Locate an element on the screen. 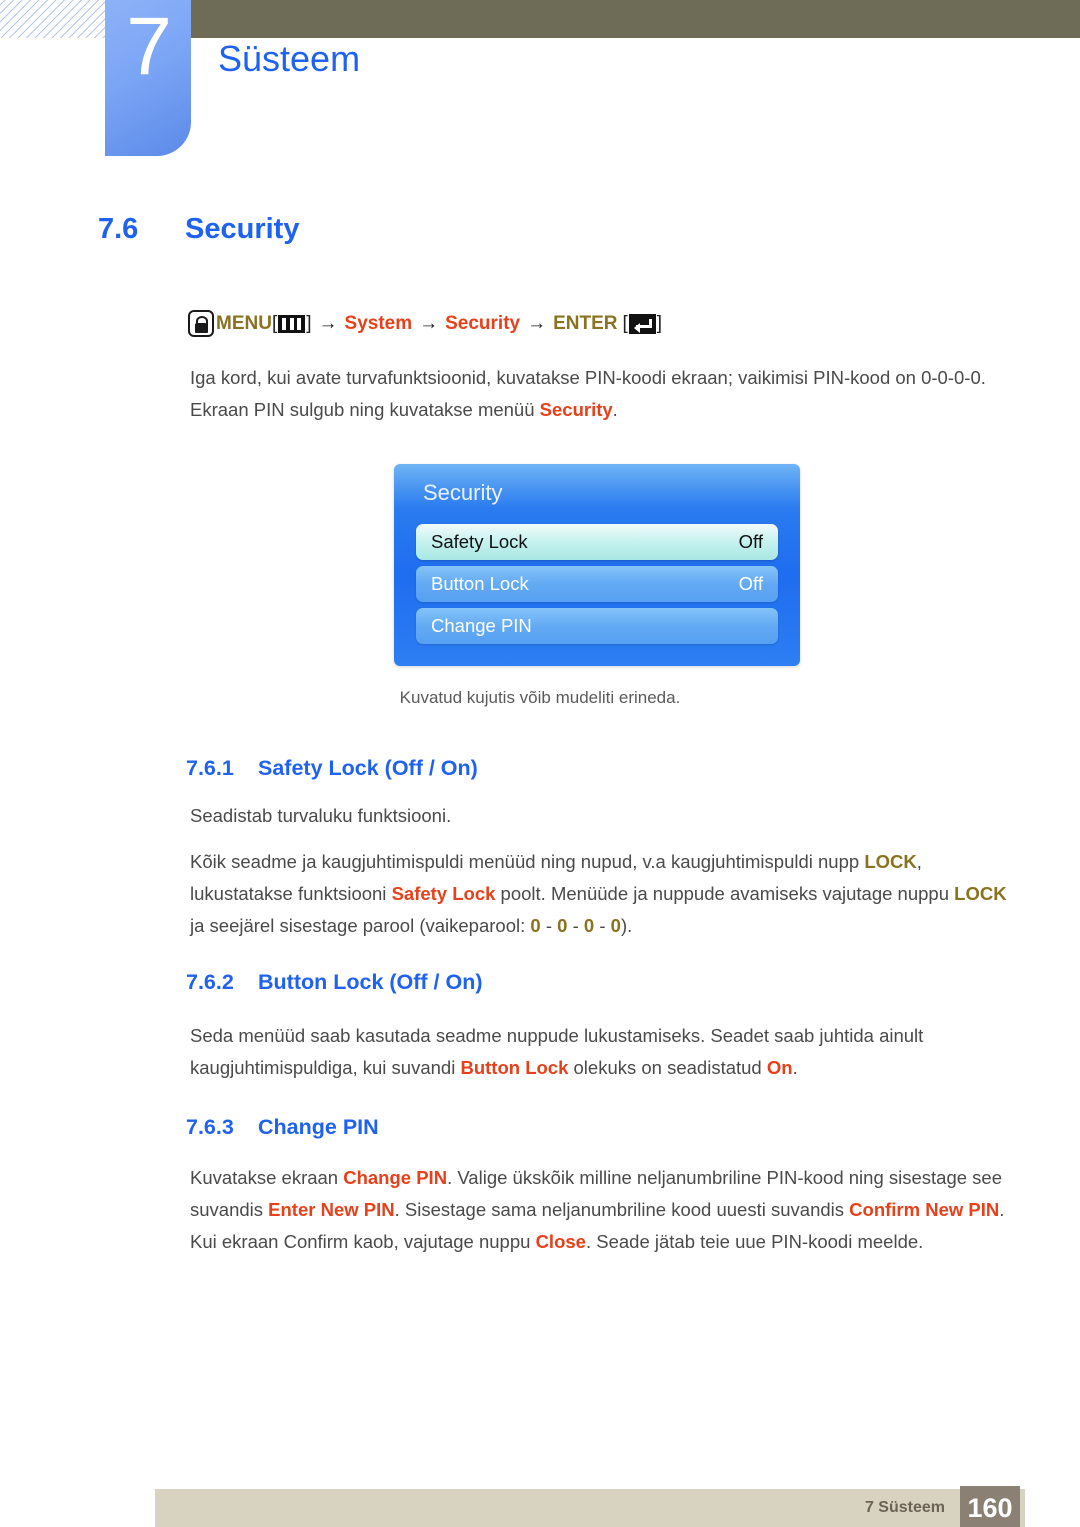  highlight-lock-1: LOCK is located at coordinates (890, 861).